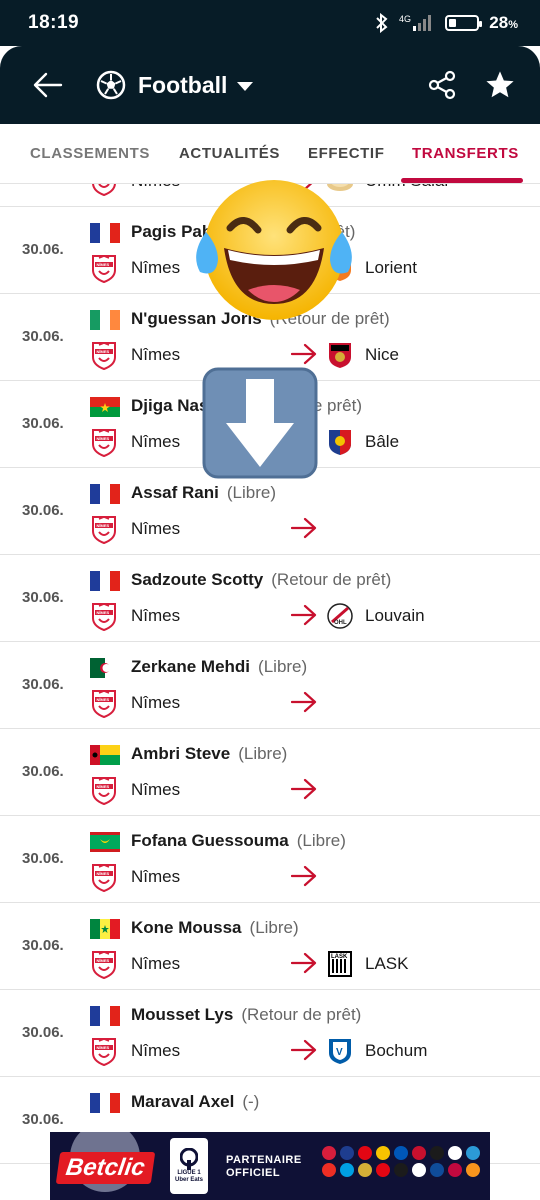 Image resolution: width=540 pixels, height=1200 pixels. Describe the element at coordinates (396, 1050) in the screenshot. I see `destination-club: Bochum` at that location.